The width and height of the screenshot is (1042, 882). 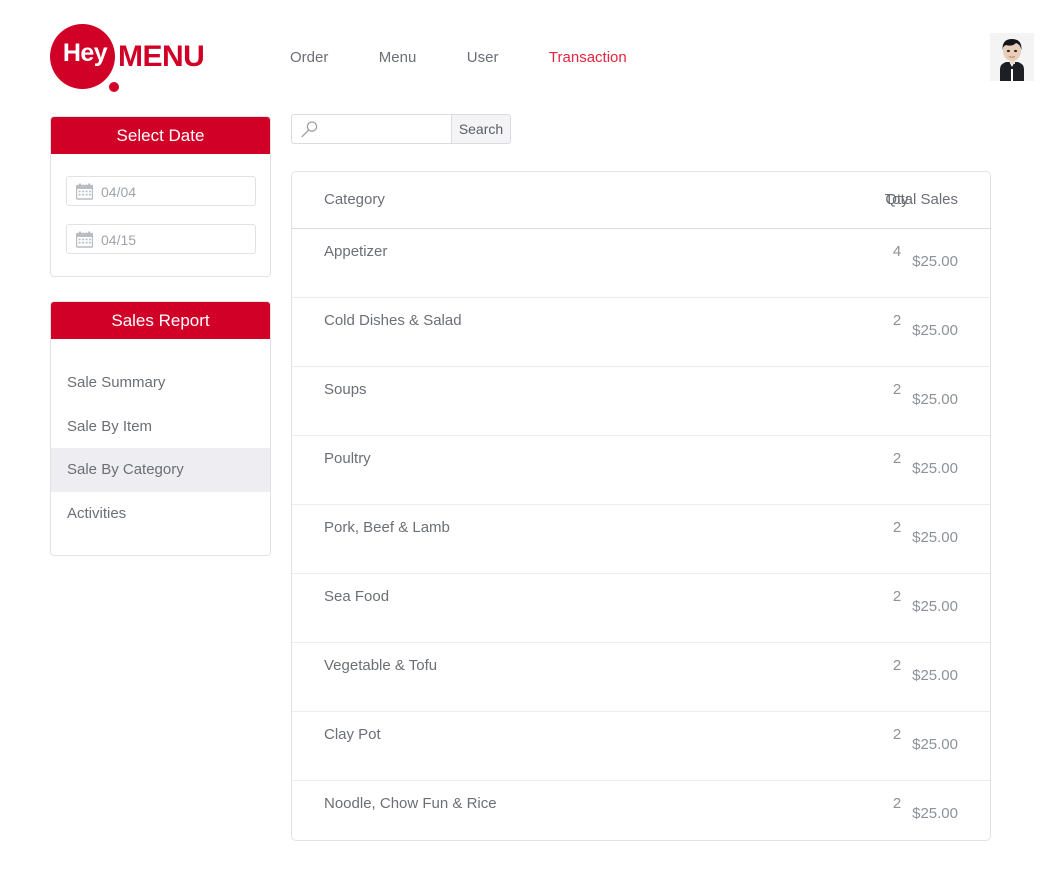 I want to click on table-header-row: Category Qty Total Sales, so click(x=641, y=200).